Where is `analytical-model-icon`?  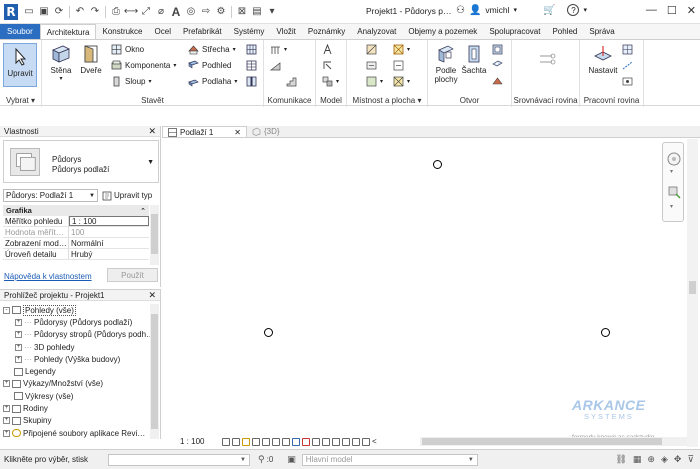 analytical-model-icon is located at coordinates (336, 441).